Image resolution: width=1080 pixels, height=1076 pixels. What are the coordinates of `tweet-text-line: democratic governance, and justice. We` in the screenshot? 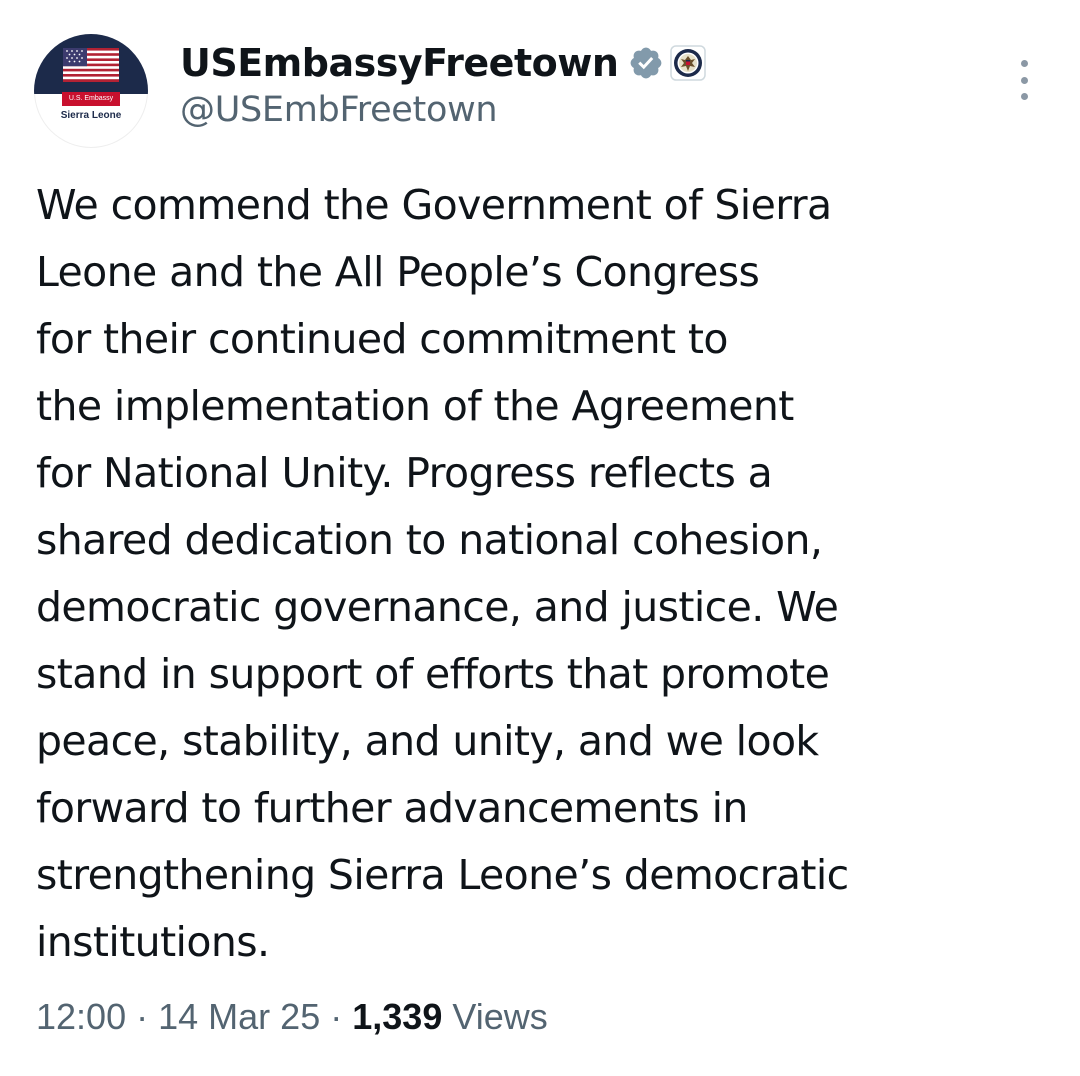 It's located at (437, 607).